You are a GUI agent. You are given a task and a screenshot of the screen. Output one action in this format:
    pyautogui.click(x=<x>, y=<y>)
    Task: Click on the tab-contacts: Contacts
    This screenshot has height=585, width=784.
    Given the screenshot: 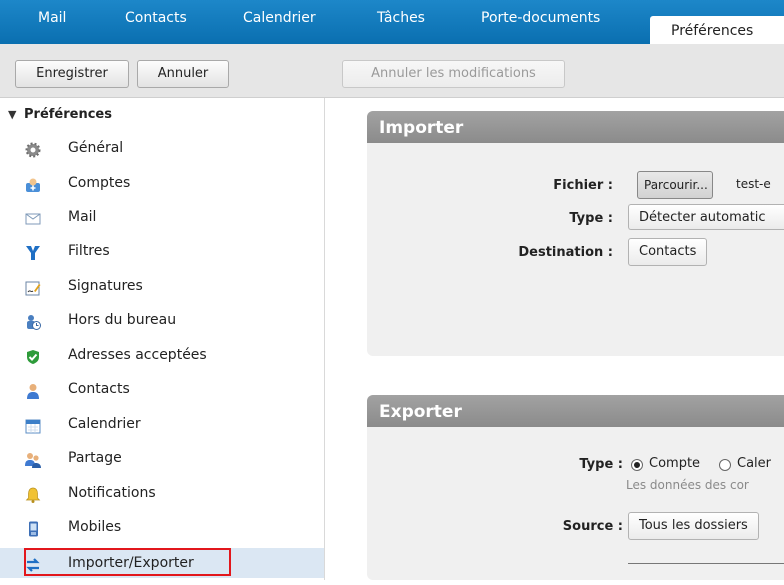 What is the action you would take?
    pyautogui.click(x=156, y=22)
    